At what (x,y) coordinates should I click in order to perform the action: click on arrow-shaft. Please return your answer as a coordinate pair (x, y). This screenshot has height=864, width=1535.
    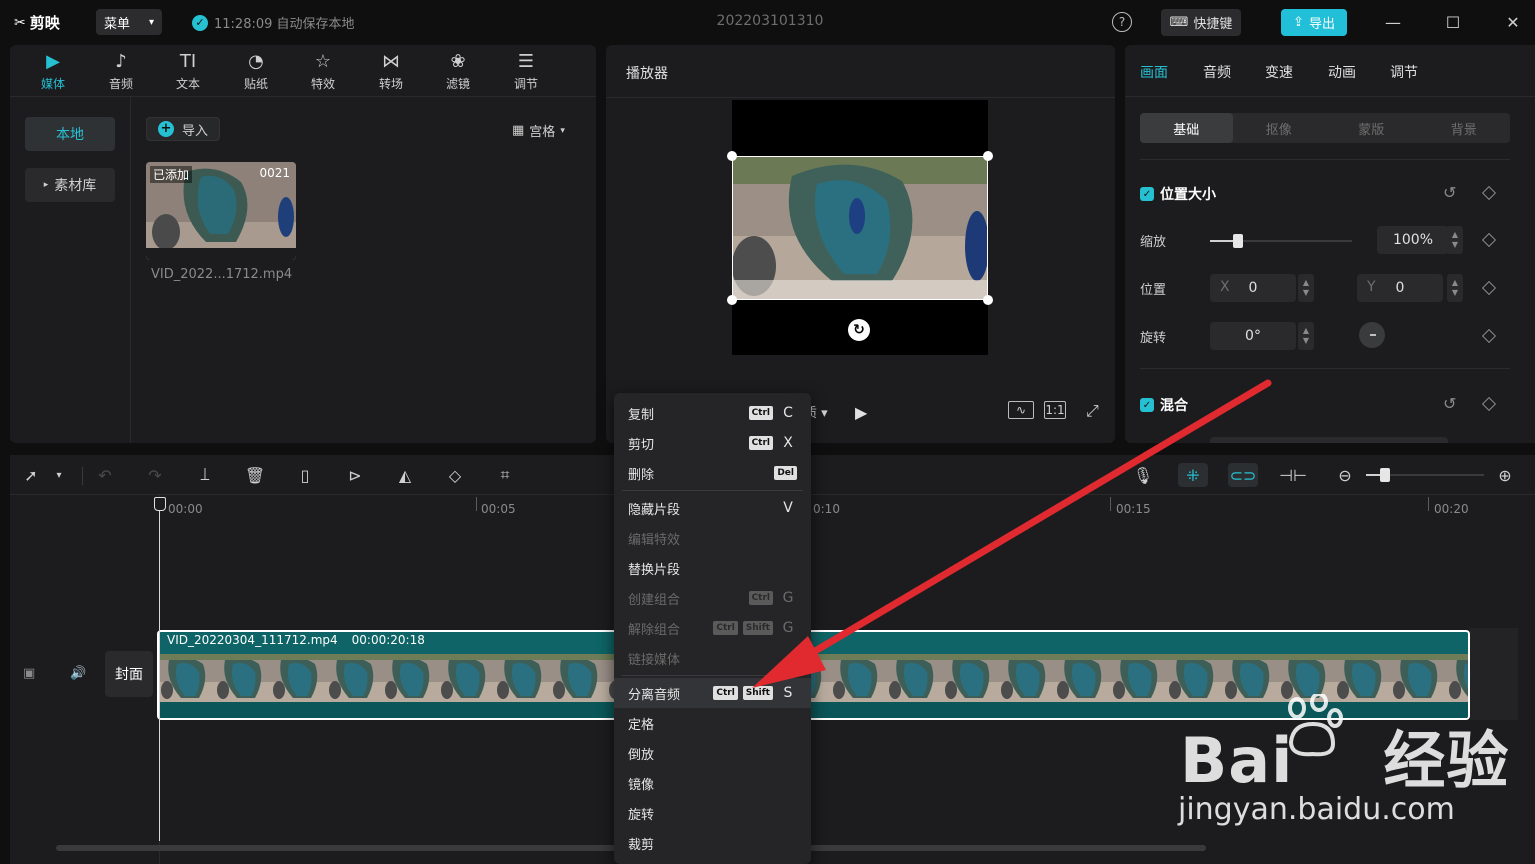
    Looking at the image, I should click on (1034, 521).